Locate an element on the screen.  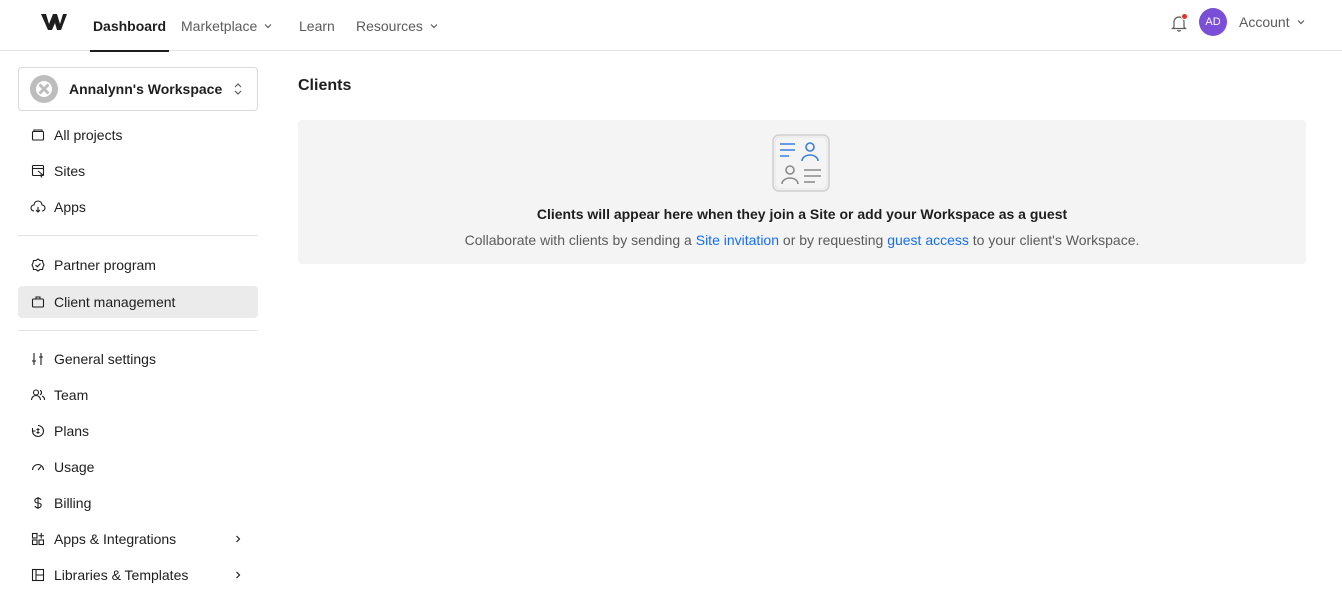
folder-icon is located at coordinates (38, 135).